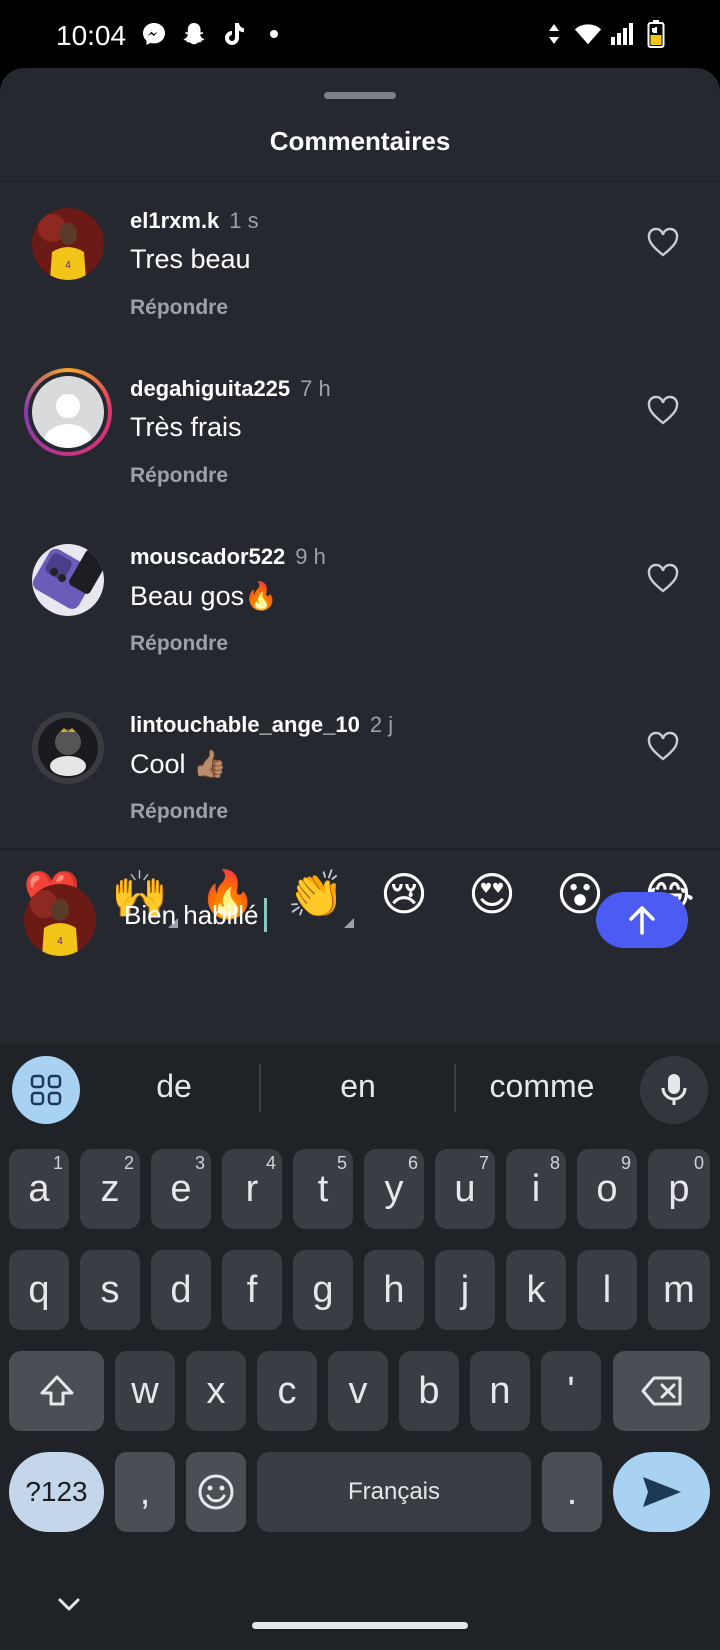  What do you see at coordinates (46, 1090) in the screenshot?
I see `keyboard-menu-button` at bounding box center [46, 1090].